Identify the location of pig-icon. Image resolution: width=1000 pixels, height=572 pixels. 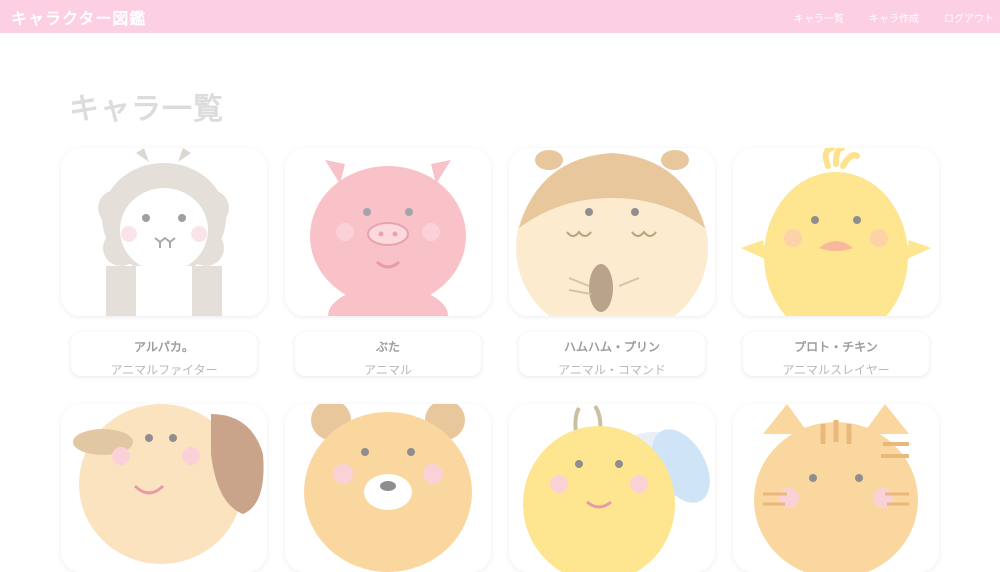
(388, 232).